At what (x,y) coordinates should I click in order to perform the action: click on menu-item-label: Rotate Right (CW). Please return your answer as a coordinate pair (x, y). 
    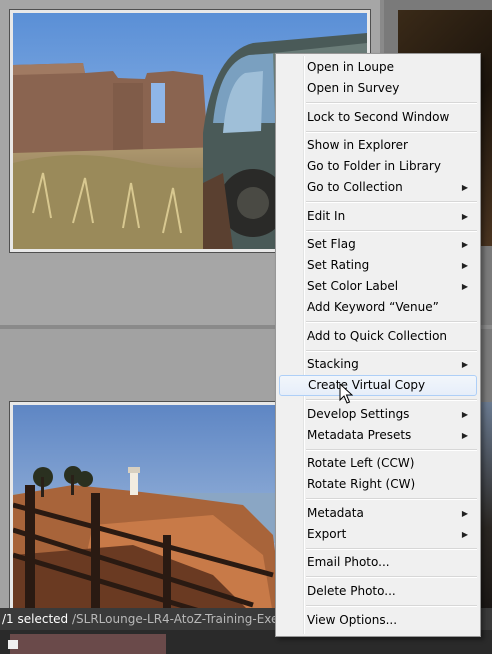
    Looking at the image, I should click on (361, 484).